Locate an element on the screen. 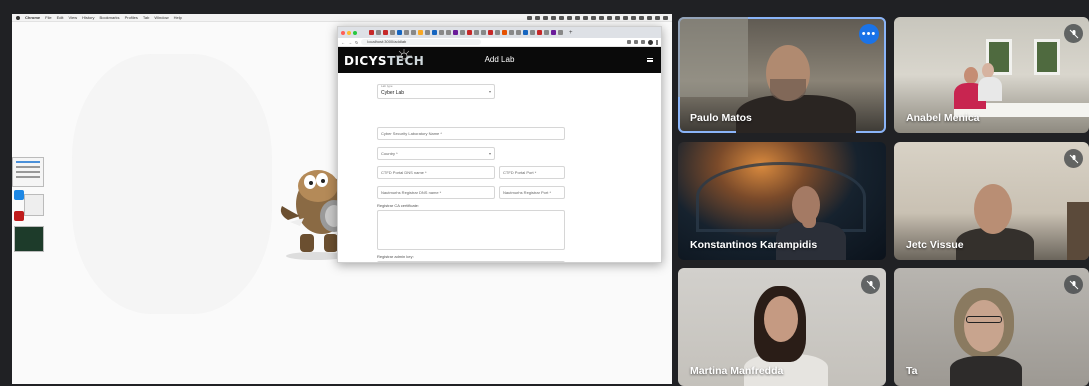 The image size is (1089, 386). maximize-window-icon is located at coordinates (355, 32).